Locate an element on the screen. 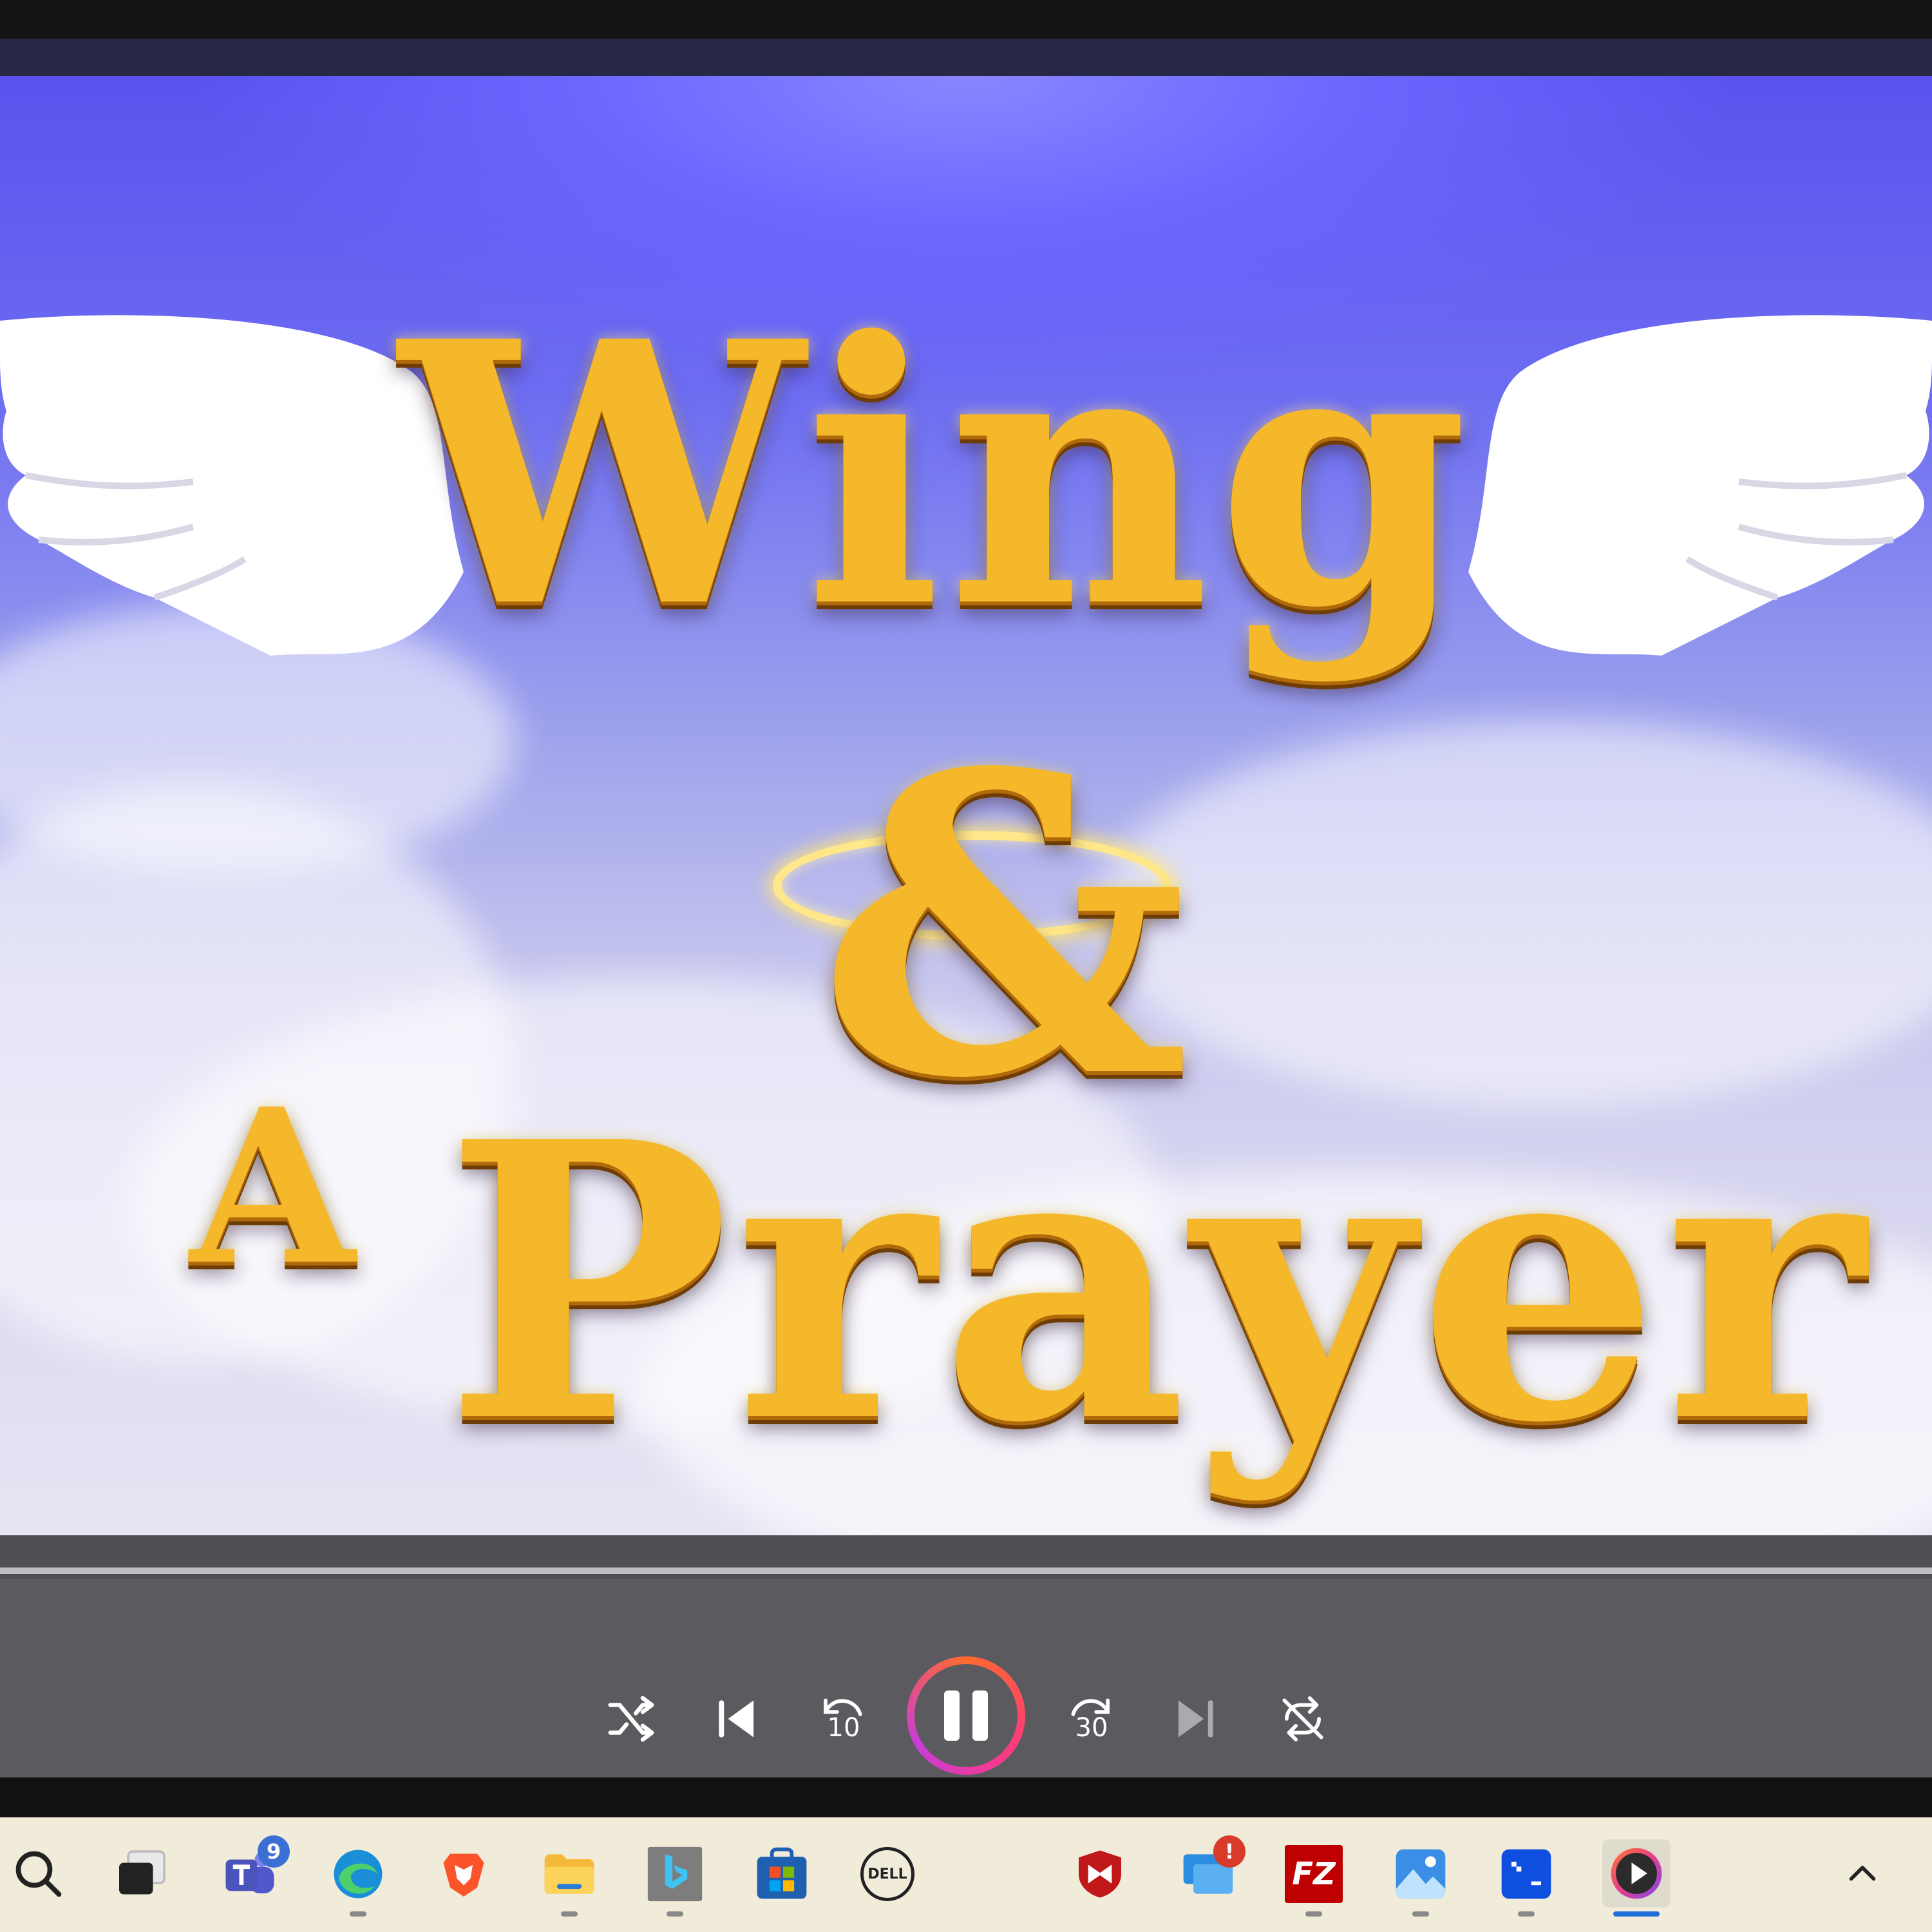  taskbar-game-app is located at coordinates (1526, 1874).